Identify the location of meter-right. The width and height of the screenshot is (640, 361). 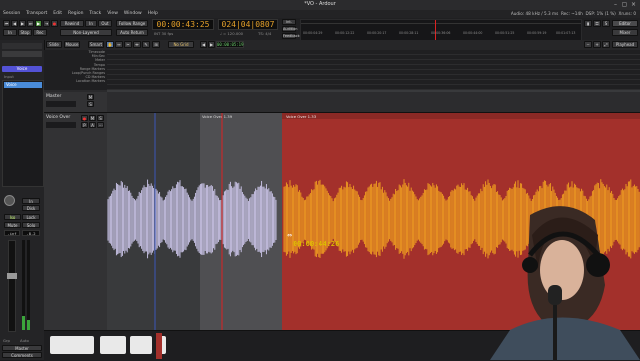
(28, 285).